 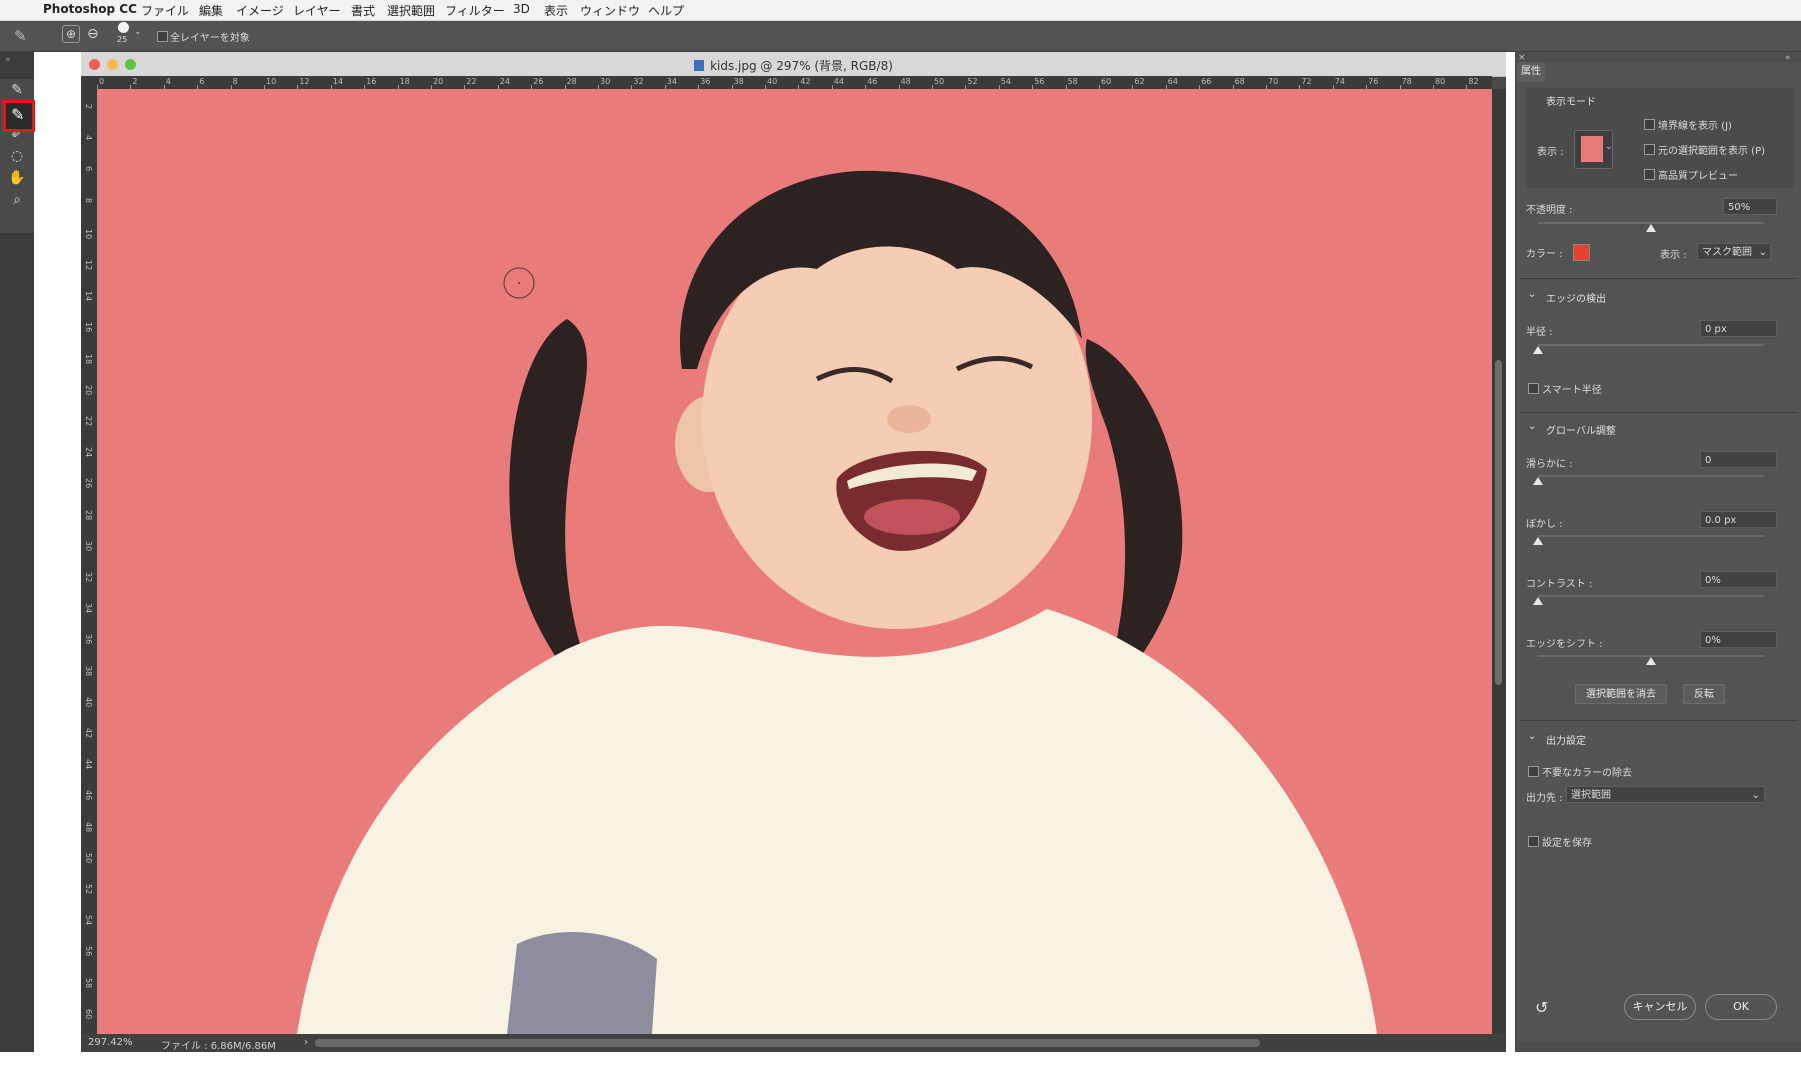 I want to click on view-label: 表示 :, so click(x=1550, y=152).